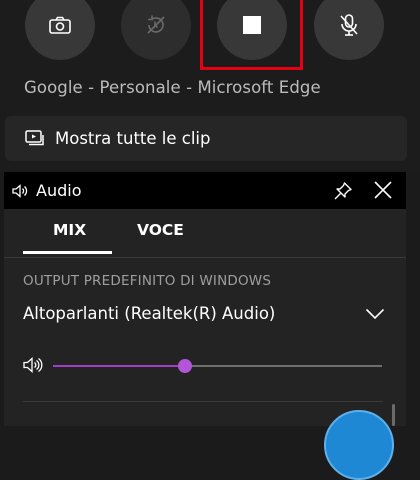 This screenshot has width=420, height=480. What do you see at coordinates (59, 190) in the screenshot?
I see `audio-widget-title: Audio` at bounding box center [59, 190].